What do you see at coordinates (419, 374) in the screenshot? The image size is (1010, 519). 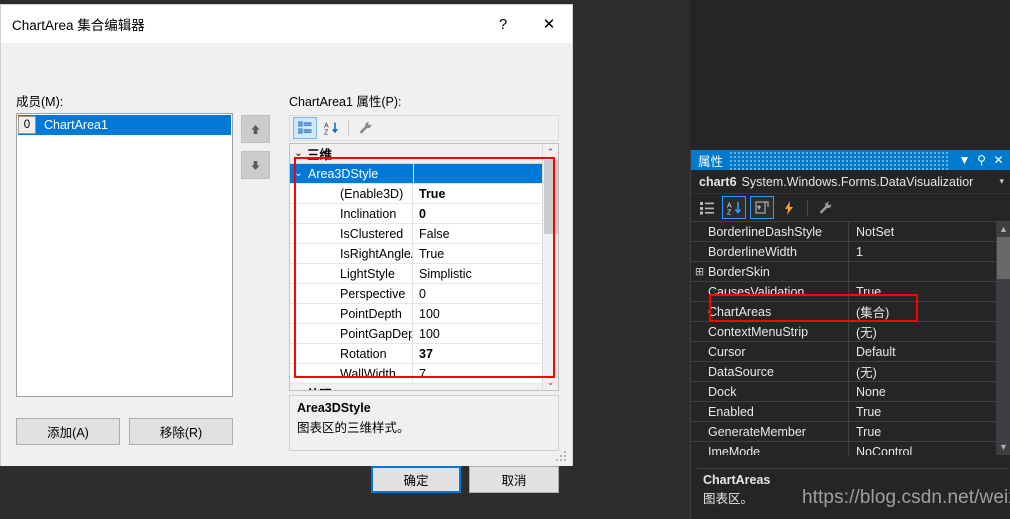 I see `property-value: 7` at bounding box center [419, 374].